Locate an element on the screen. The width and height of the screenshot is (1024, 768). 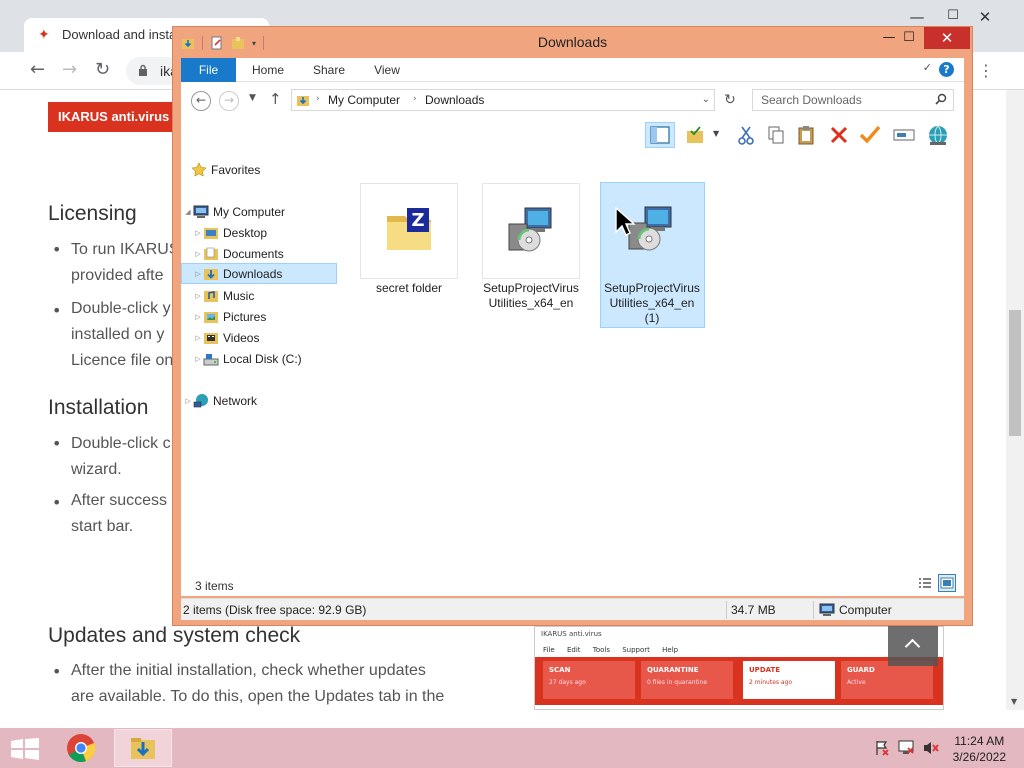
preview-pane-button is located at coordinates (660, 135).